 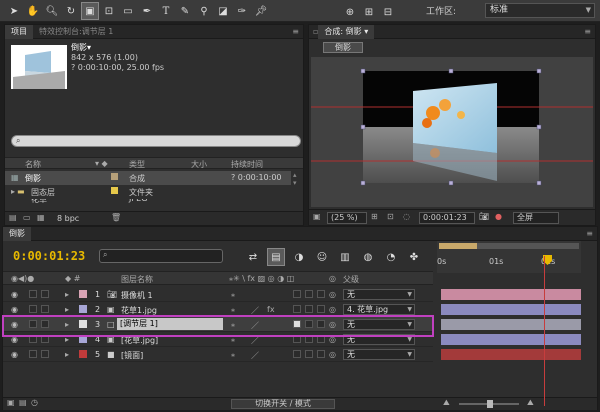 What do you see at coordinates (156, 141) in the screenshot?
I see `project-search-input: ⌕` at bounding box center [156, 141].